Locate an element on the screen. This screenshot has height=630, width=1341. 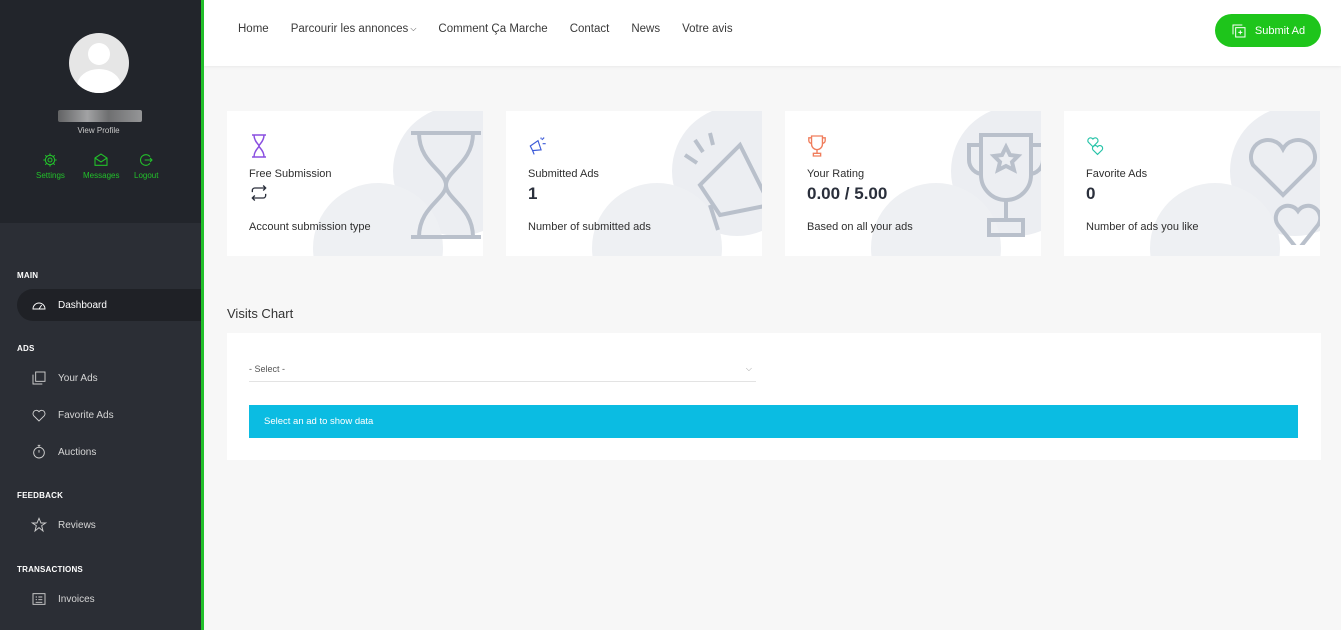
heart-icon is located at coordinates (39, 415).